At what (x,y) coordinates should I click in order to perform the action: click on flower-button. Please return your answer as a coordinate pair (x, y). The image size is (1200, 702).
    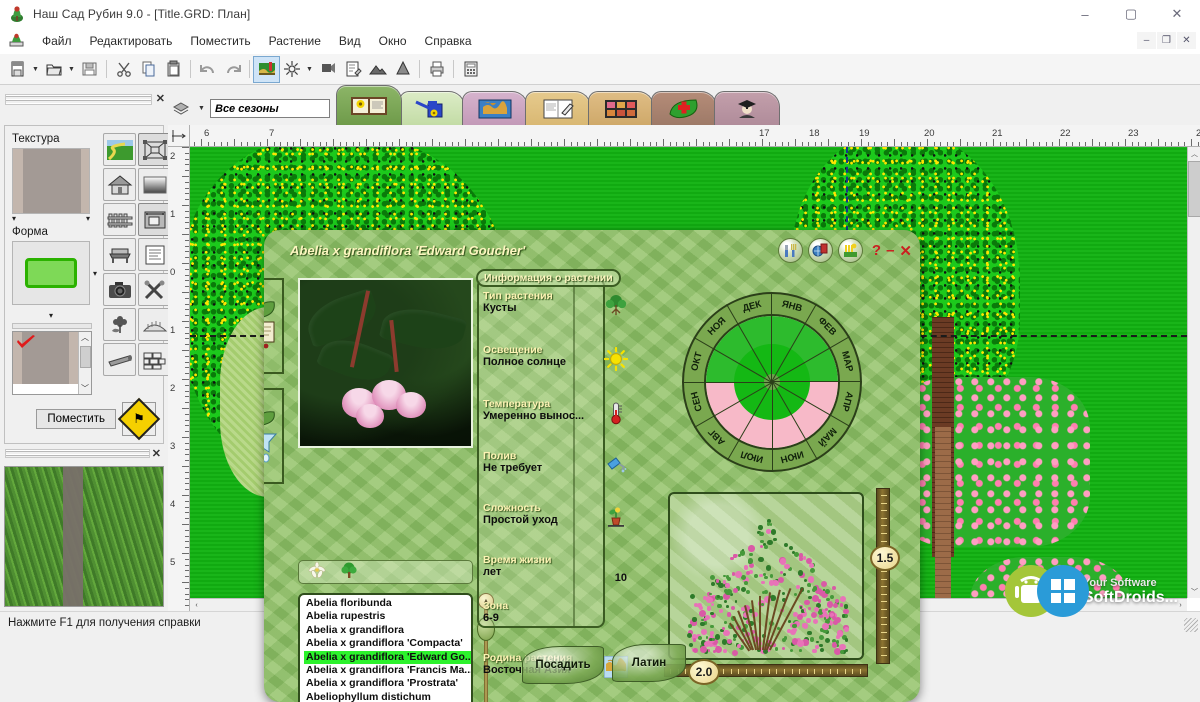
    Looking at the image, I should click on (120, 324).